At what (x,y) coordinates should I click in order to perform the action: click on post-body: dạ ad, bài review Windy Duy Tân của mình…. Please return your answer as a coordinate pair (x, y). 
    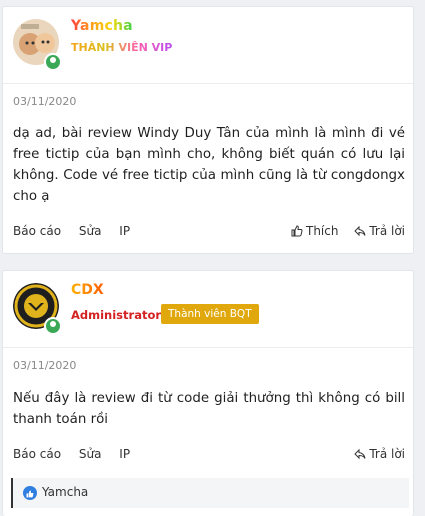
    Looking at the image, I should click on (209, 165).